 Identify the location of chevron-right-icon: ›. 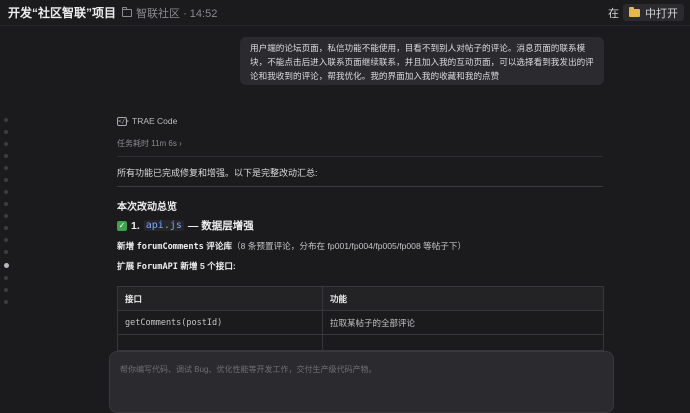
(180, 143).